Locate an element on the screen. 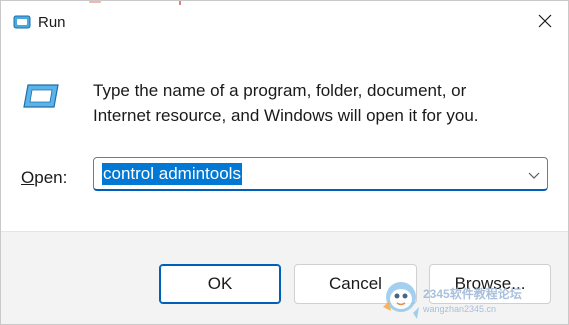  open-label-accel: O is located at coordinates (28, 177).